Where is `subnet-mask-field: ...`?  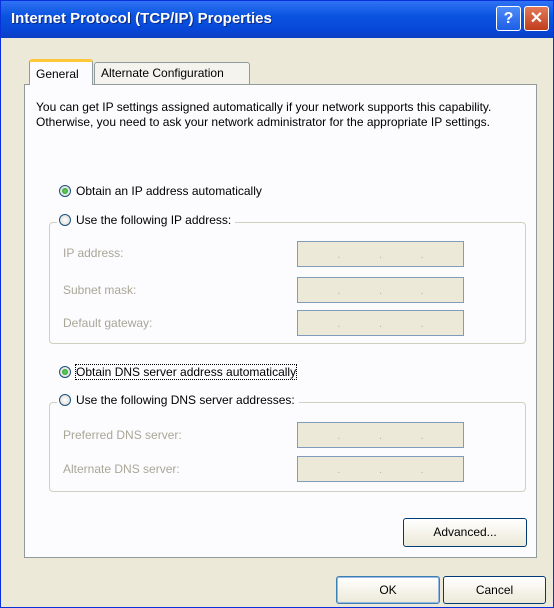
subnet-mask-field: ... is located at coordinates (380, 290).